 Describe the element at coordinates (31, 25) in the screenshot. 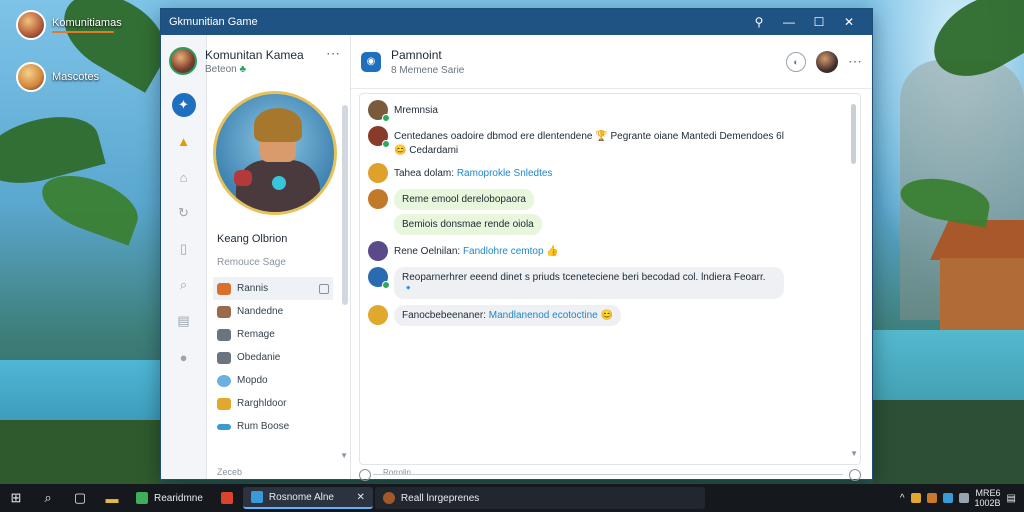

I see `app-avatar-icon` at that location.